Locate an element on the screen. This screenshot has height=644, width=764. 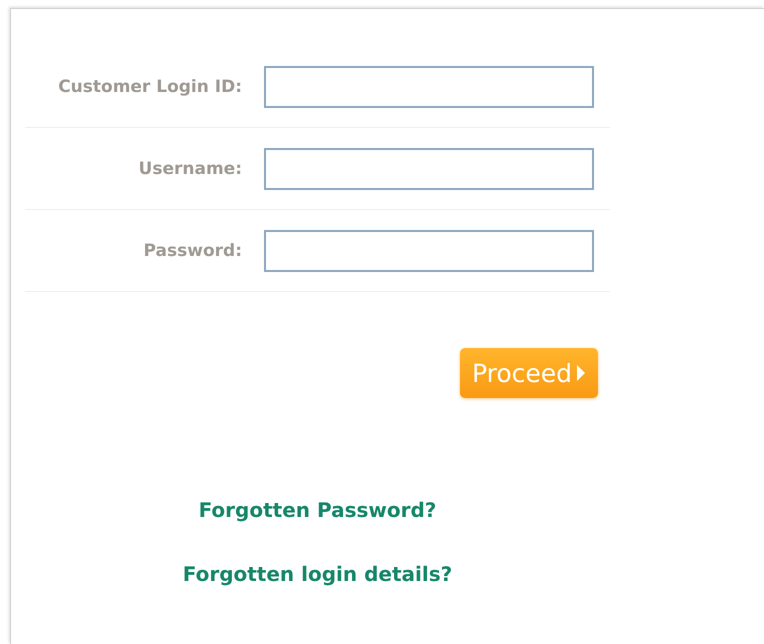
field-label: Customer Login ID: is located at coordinates (149, 86).